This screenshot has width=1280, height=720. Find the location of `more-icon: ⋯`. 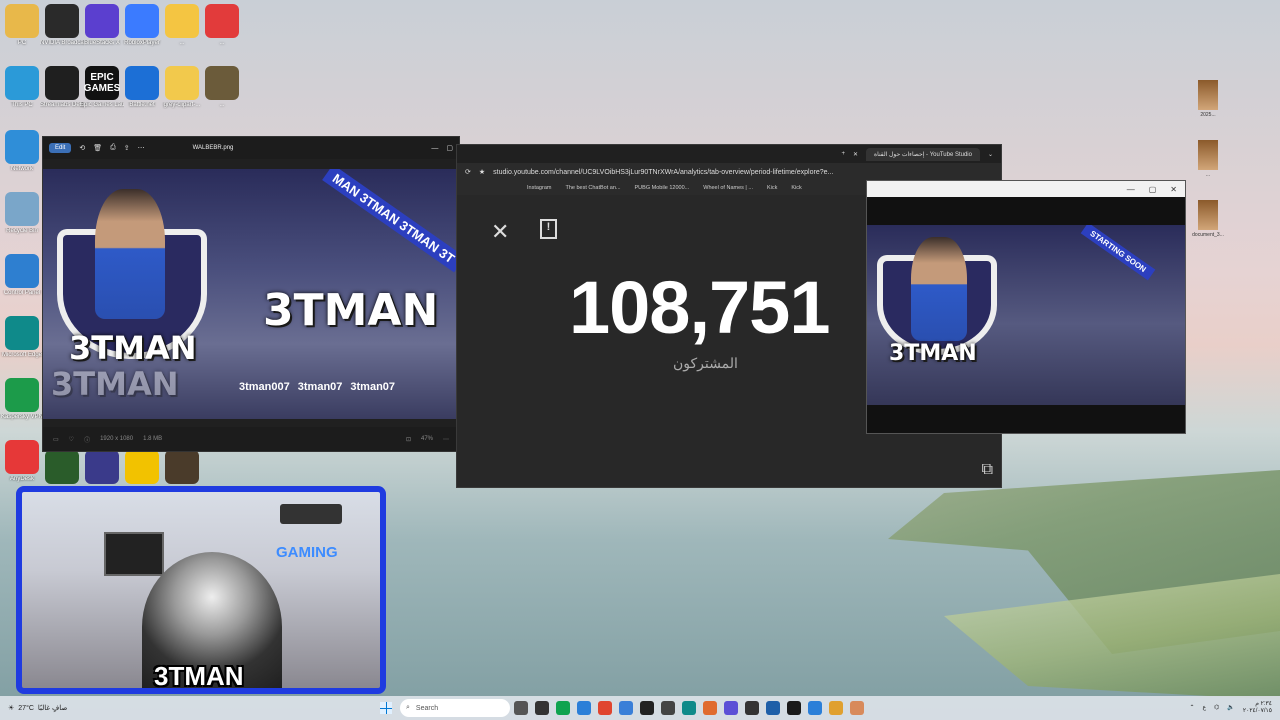

more-icon: ⋯ is located at coordinates (141, 148).